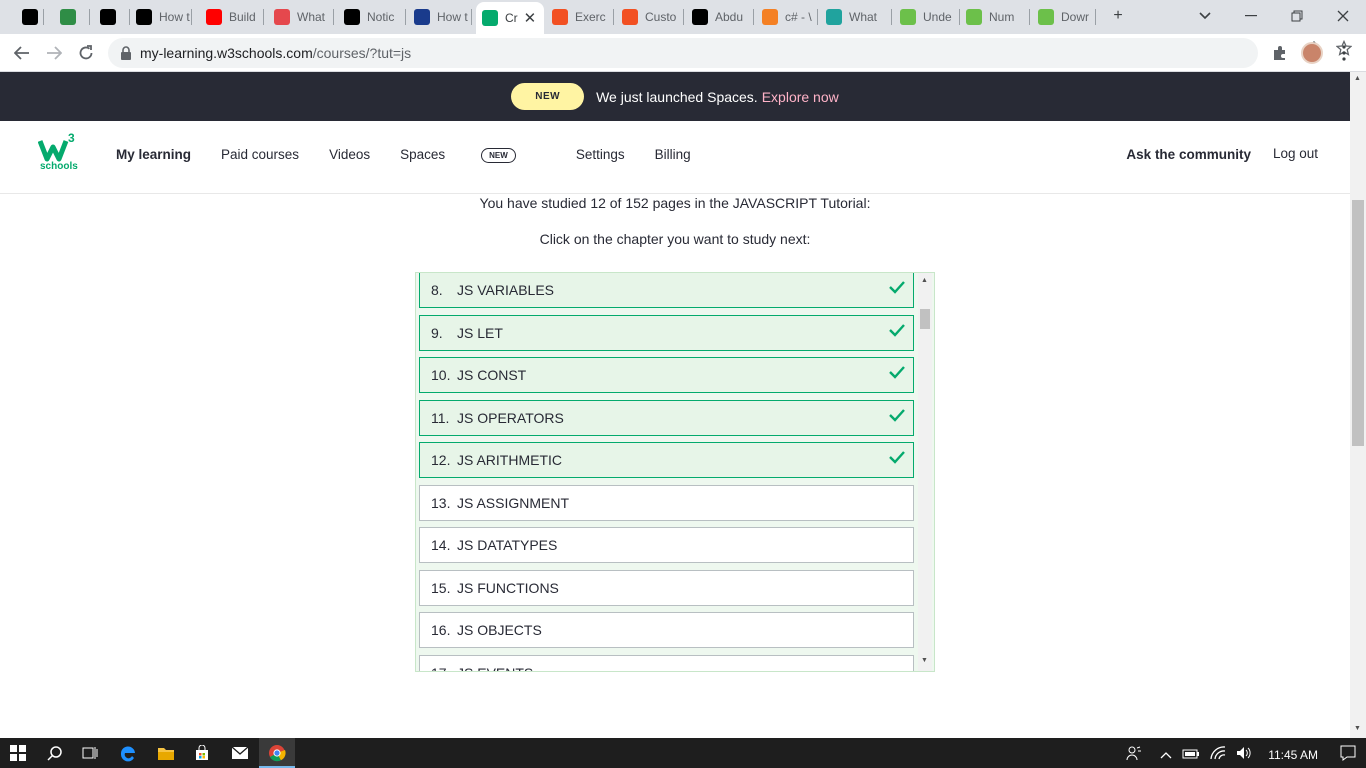 This screenshot has width=1366, height=768. I want to click on nav-spaces-label: Spaces, so click(423, 154).